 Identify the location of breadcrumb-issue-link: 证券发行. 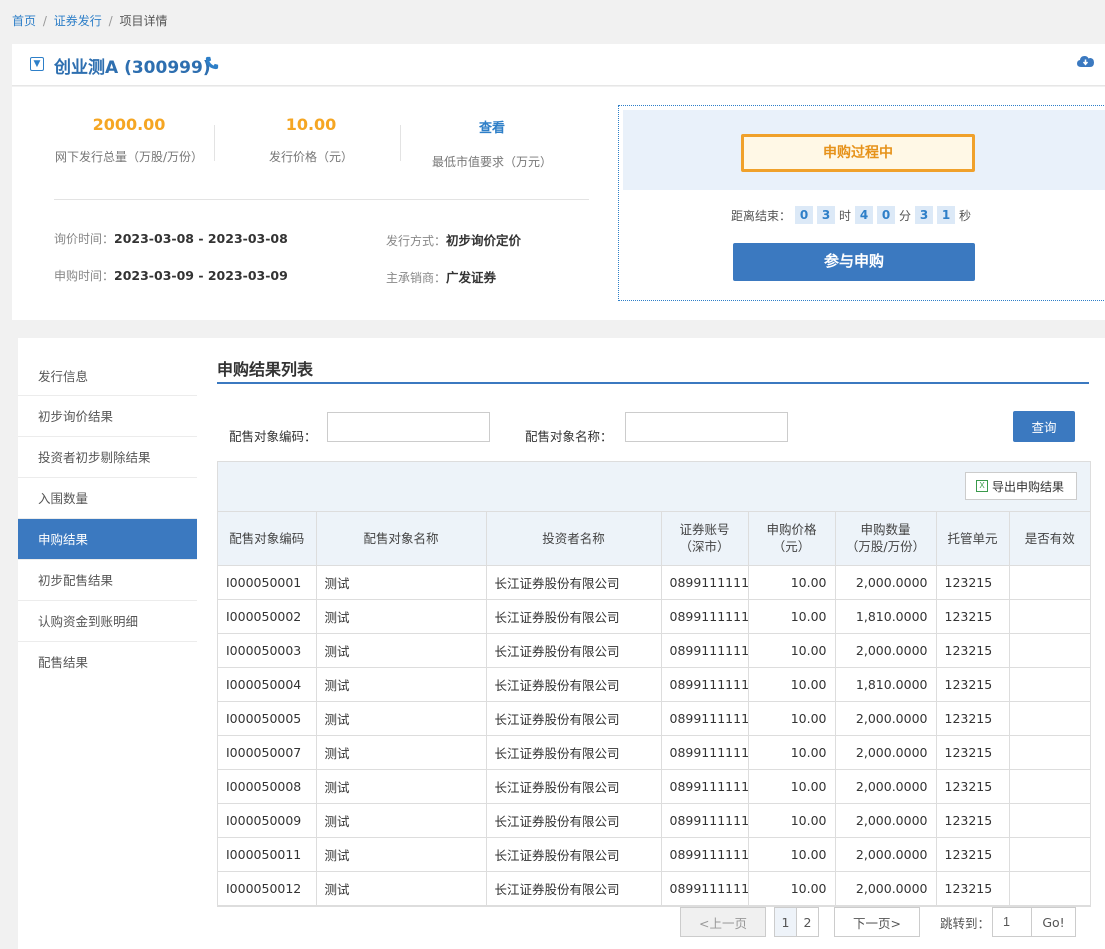
(78, 21).